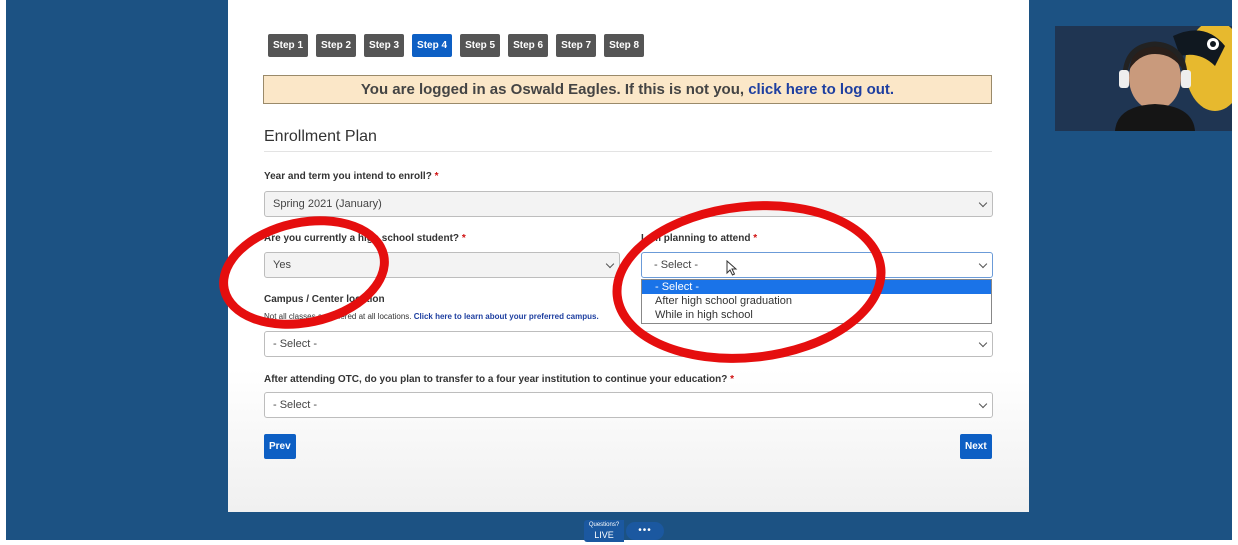  I want to click on step-8-button: Step 8, so click(624, 45).